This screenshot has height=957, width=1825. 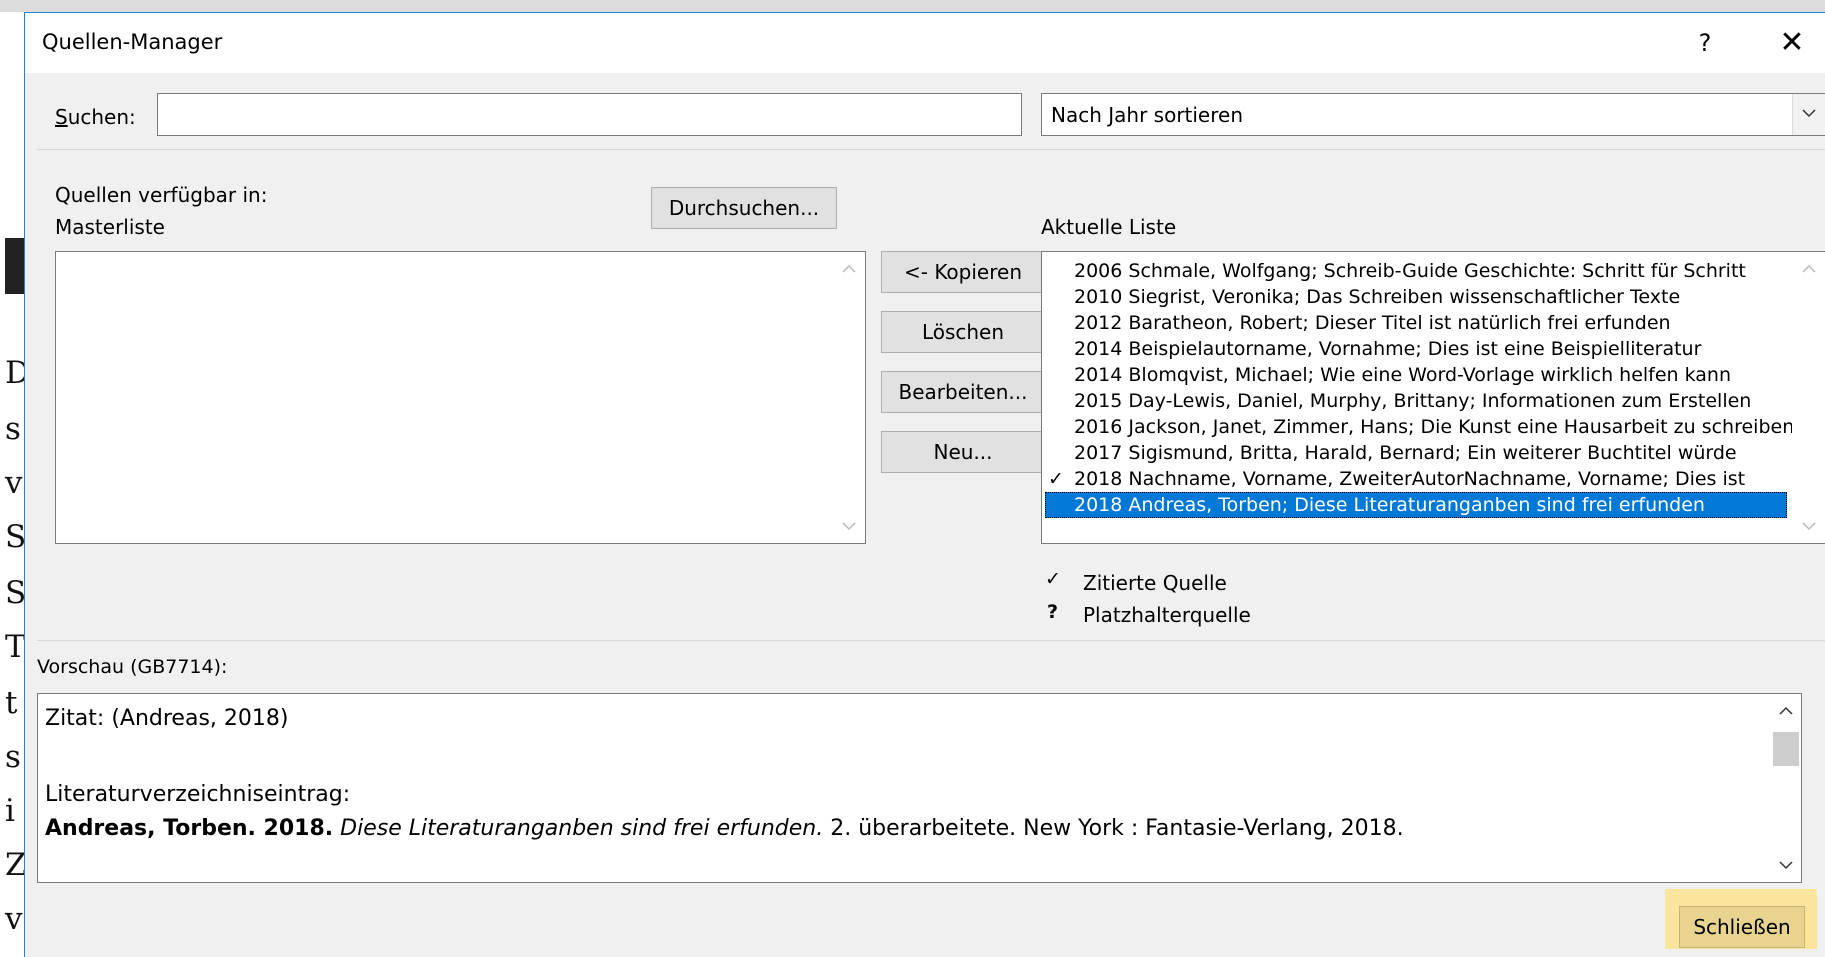 What do you see at coordinates (1109, 227) in the screenshot?
I see `current-list-label: Aktuelle Liste` at bounding box center [1109, 227].